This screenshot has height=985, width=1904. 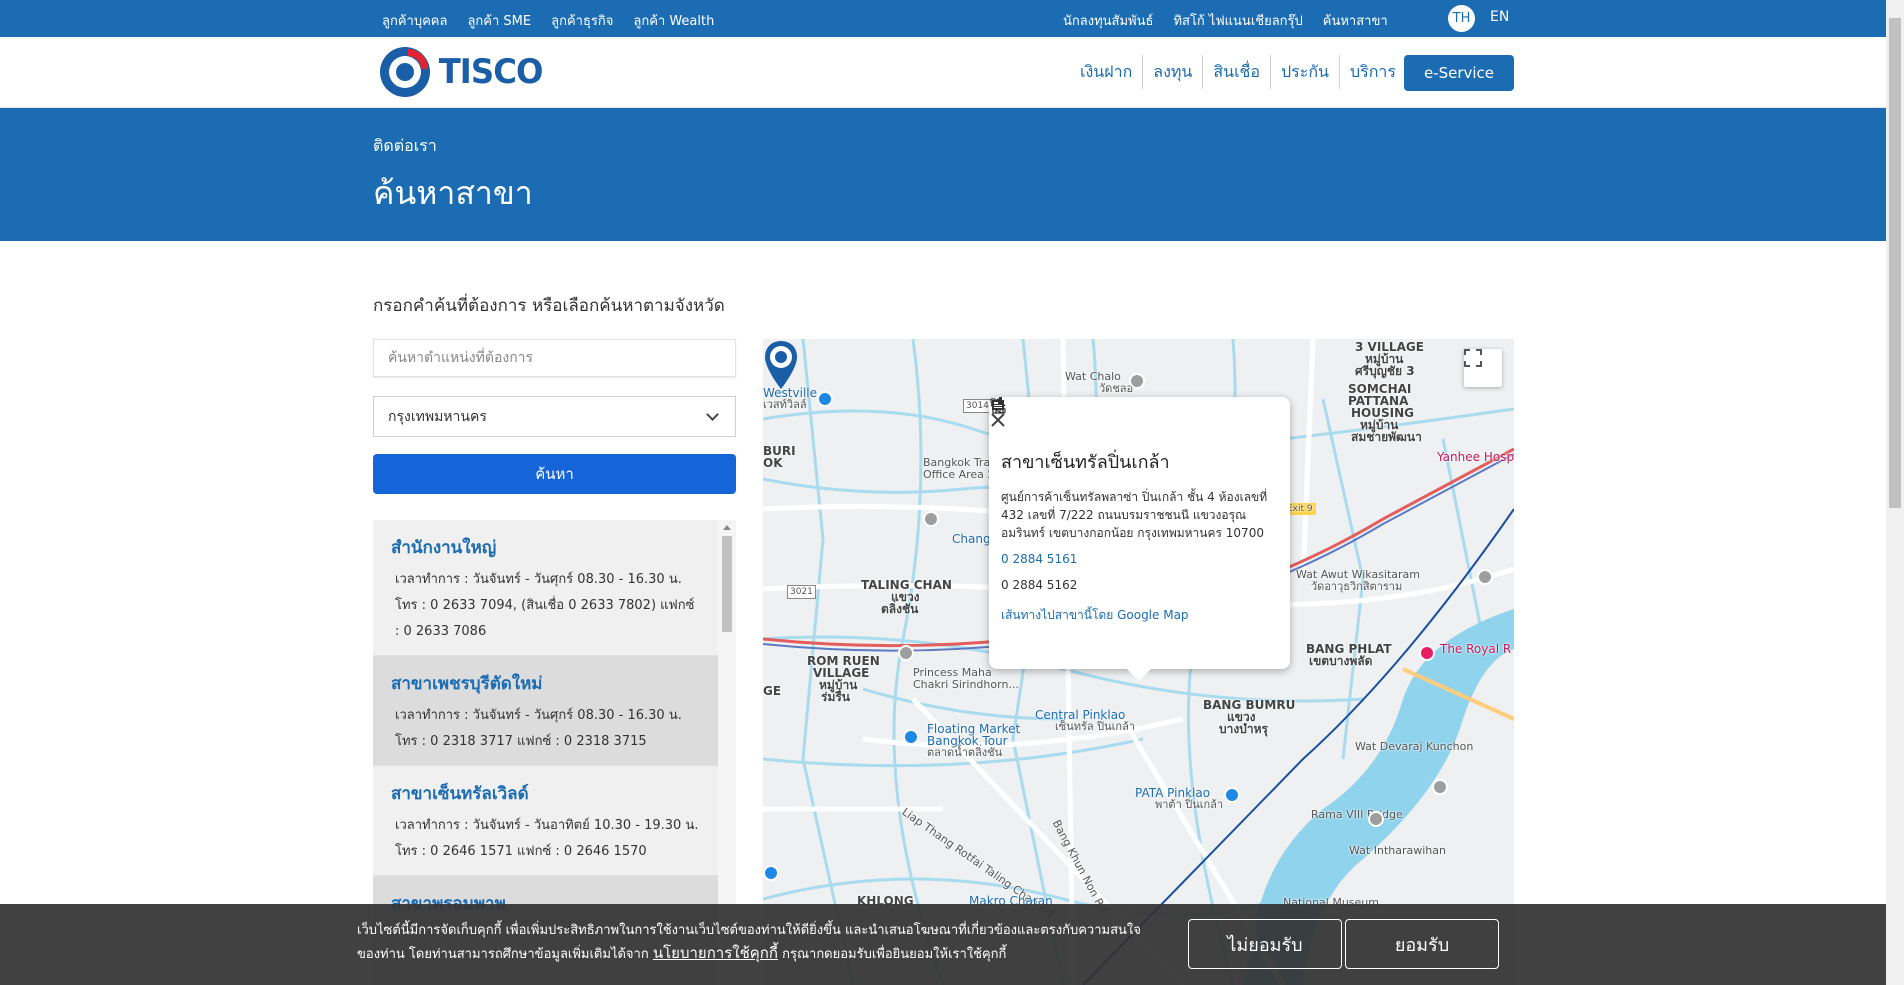 I want to click on fax-icon, so click(x=998, y=403).